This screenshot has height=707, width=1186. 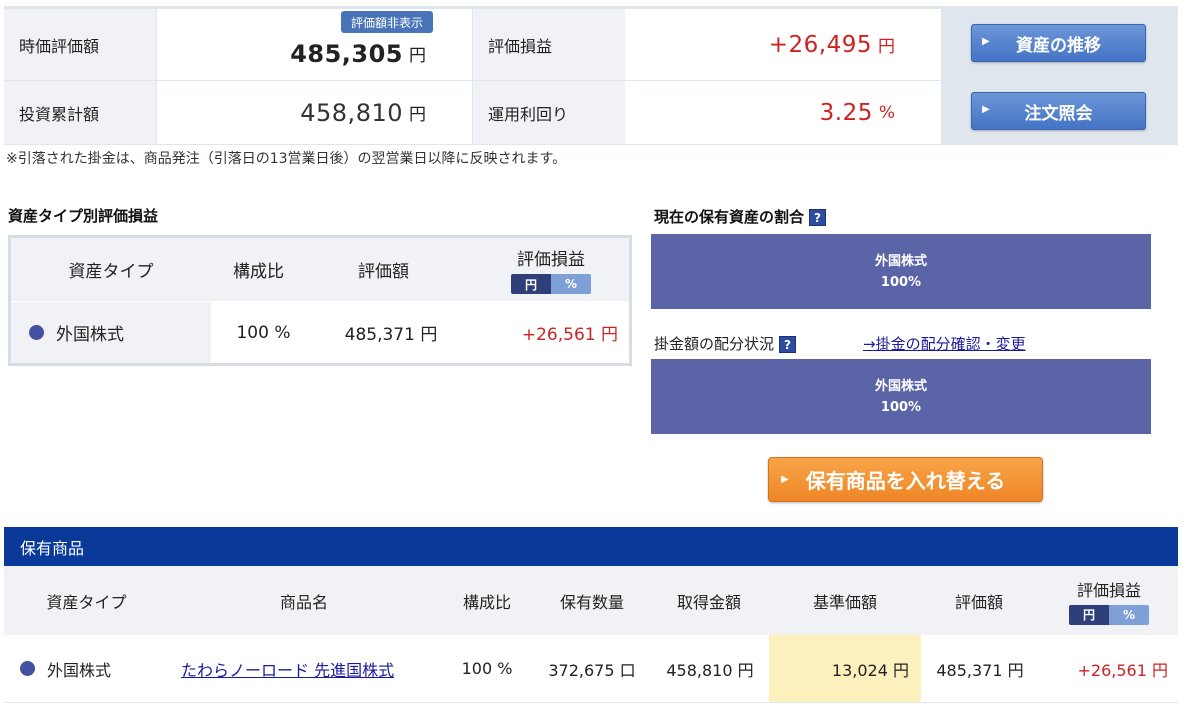 I want to click on allocation-change-link: →掛金の配分確認・変更, so click(x=944, y=343).